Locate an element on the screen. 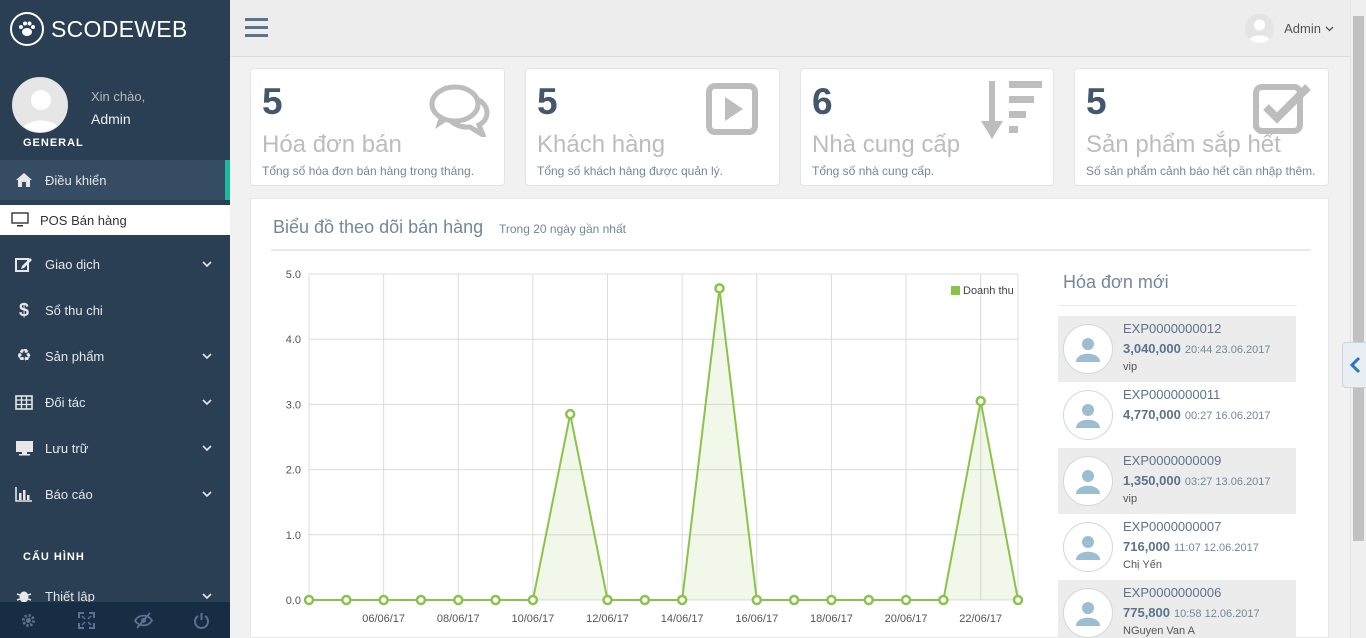 This screenshot has width=1366, height=638. invoice-time: 00:27 16.06.2017 is located at coordinates (1227, 416).